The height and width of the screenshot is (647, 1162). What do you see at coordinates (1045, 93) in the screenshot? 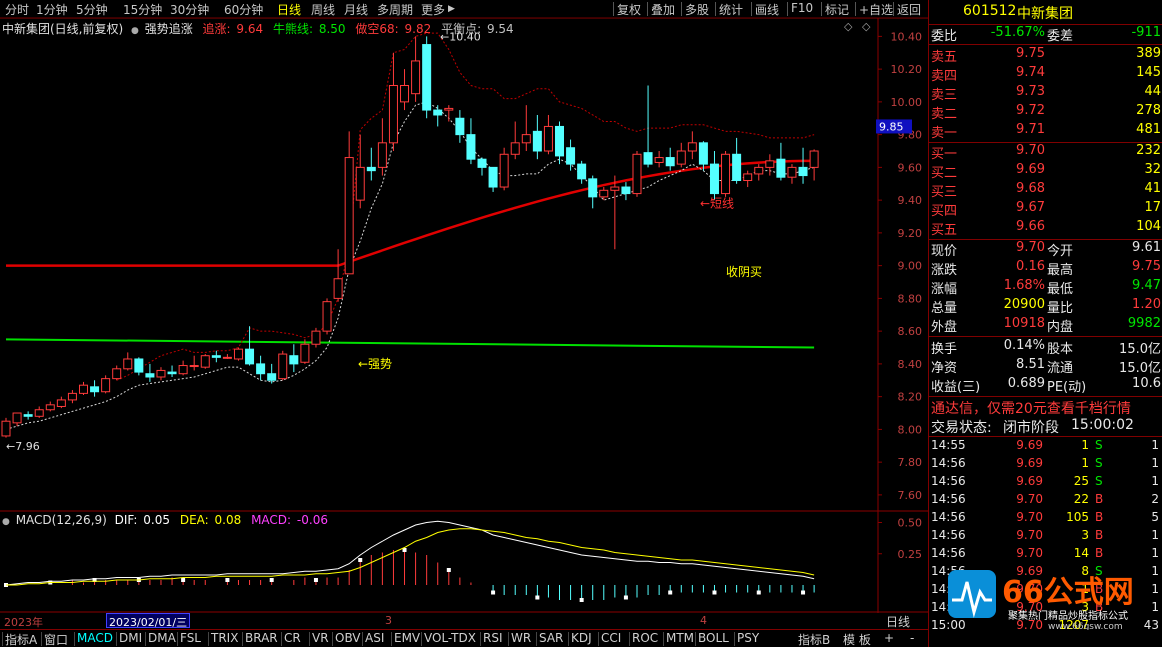
I see `ask-row: 卖三 9.73 44` at bounding box center [1045, 93].